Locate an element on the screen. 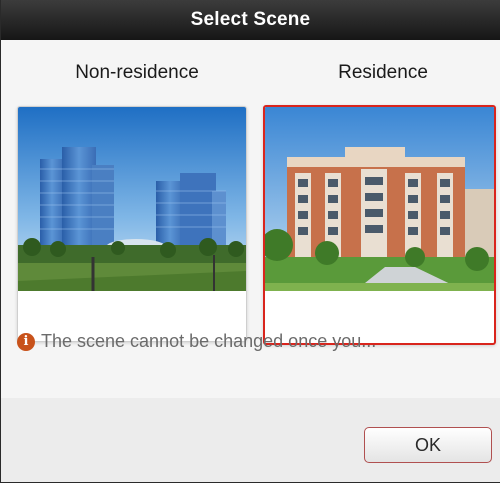  dialog-title: Select Scene is located at coordinates (250, 20).